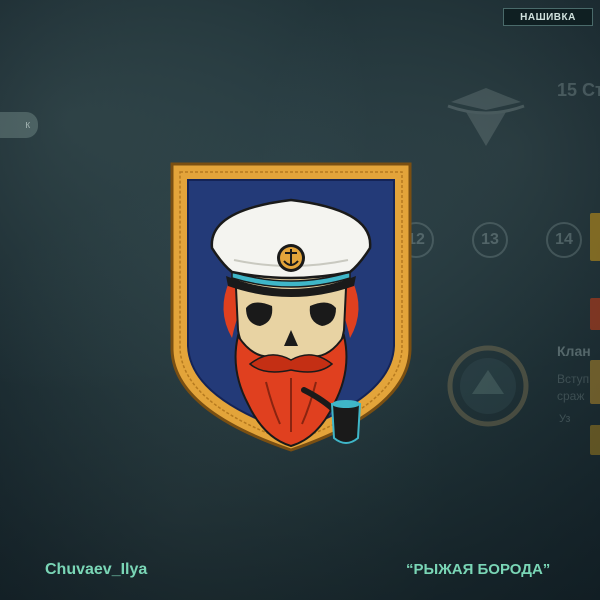  What do you see at coordinates (595, 314) in the screenshot?
I see `side-accent-middle` at bounding box center [595, 314].